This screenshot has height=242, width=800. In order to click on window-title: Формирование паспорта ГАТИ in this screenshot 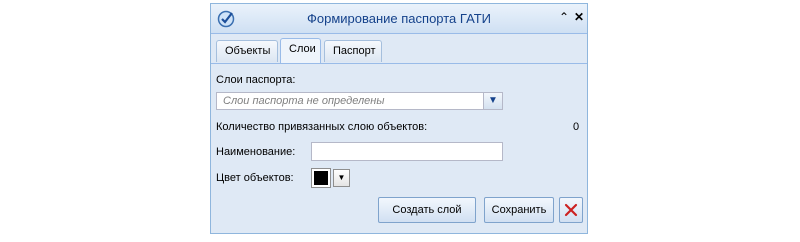, I will do `click(399, 18)`.